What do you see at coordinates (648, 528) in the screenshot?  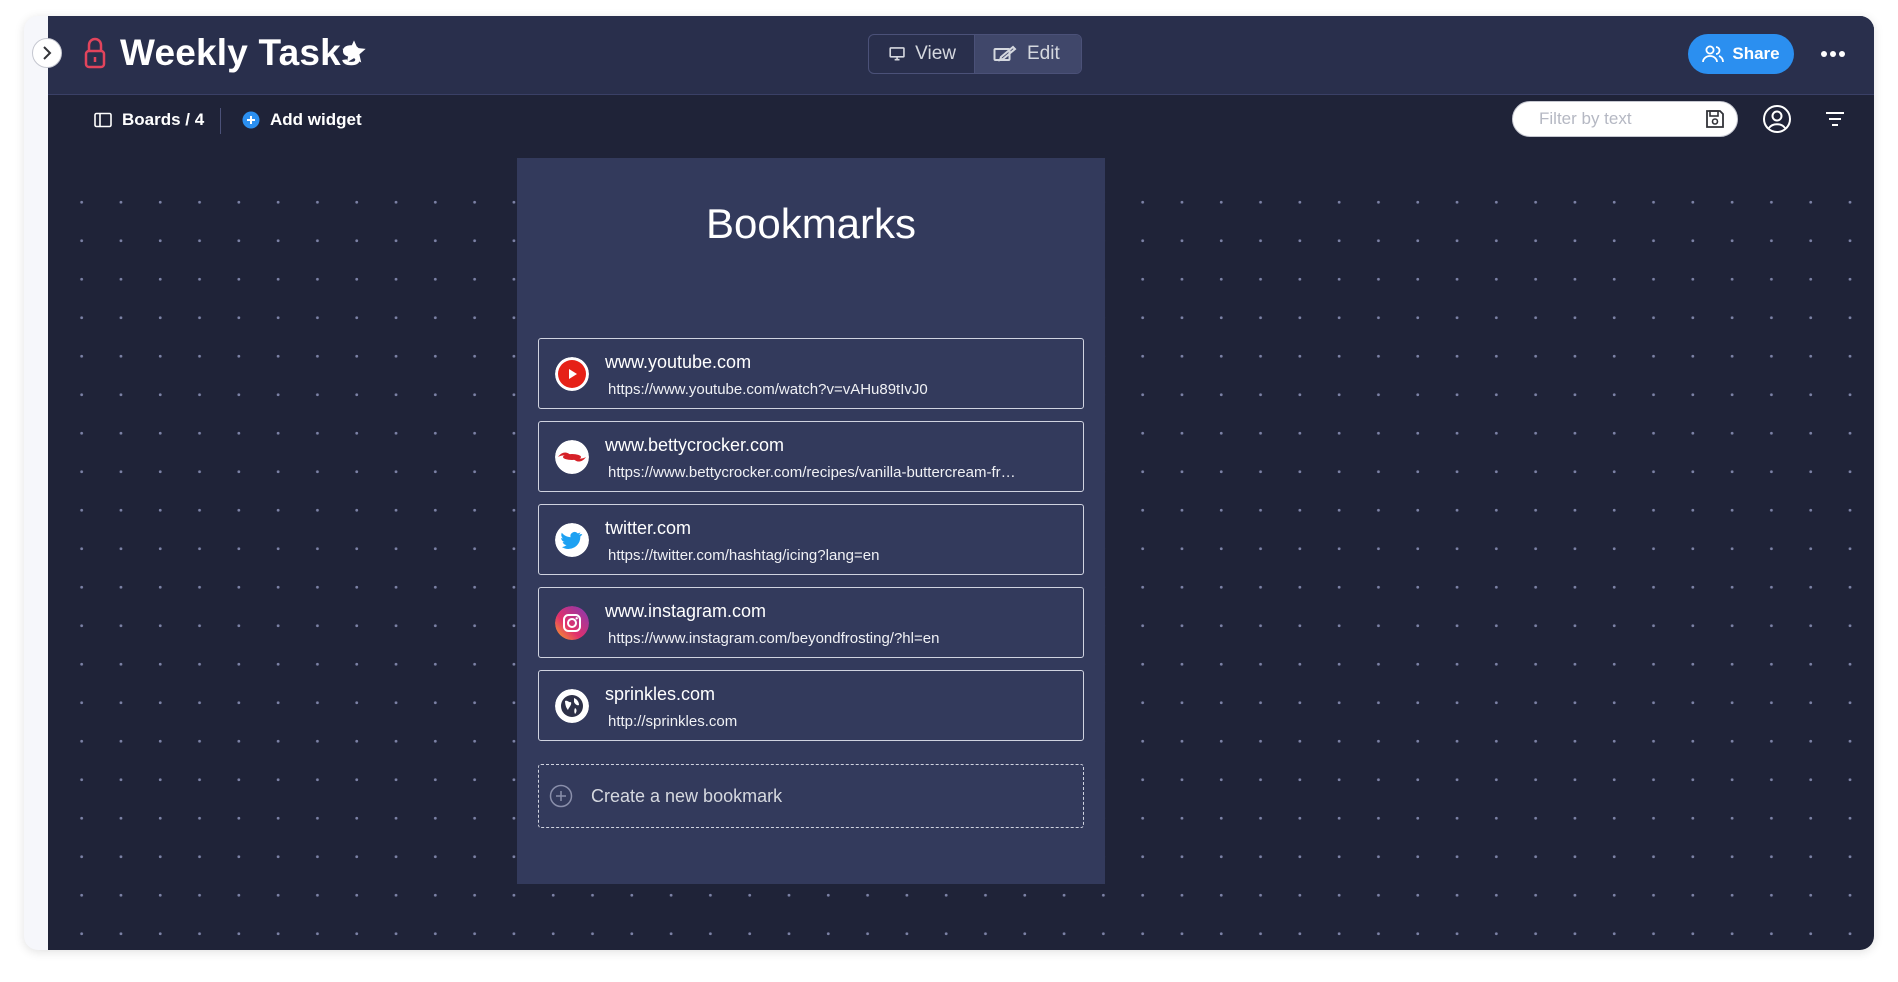 I see `bookmark-title: twitter.com` at bounding box center [648, 528].